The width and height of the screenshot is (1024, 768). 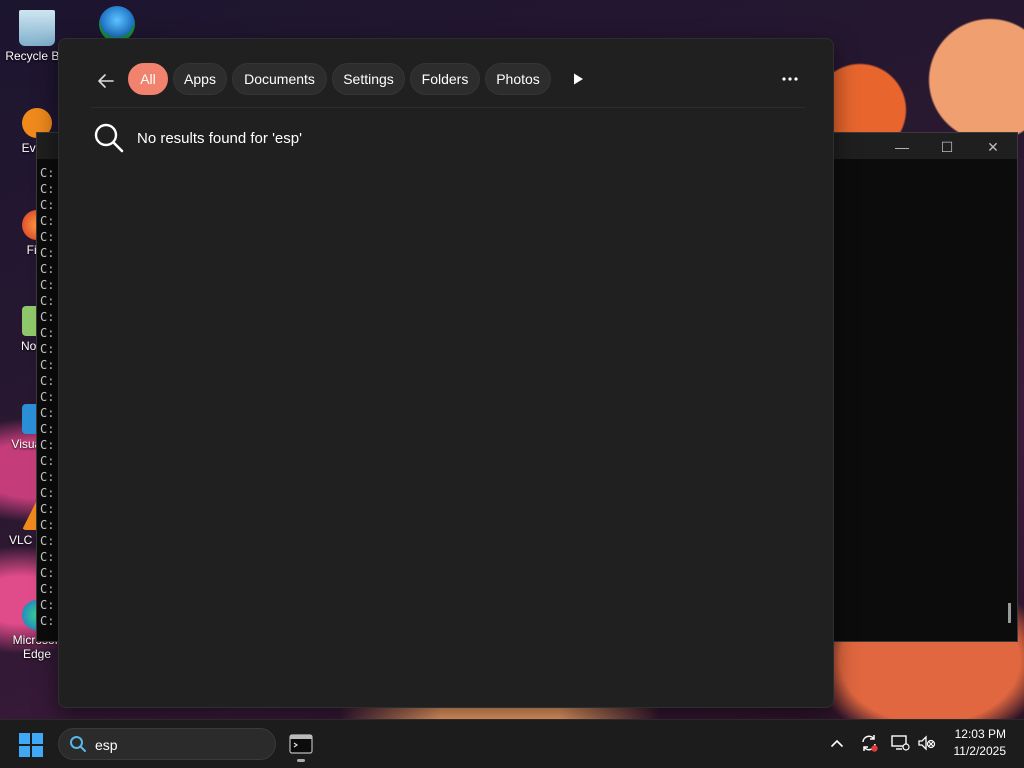 I want to click on chevron-up-icon, so click(x=837, y=743).